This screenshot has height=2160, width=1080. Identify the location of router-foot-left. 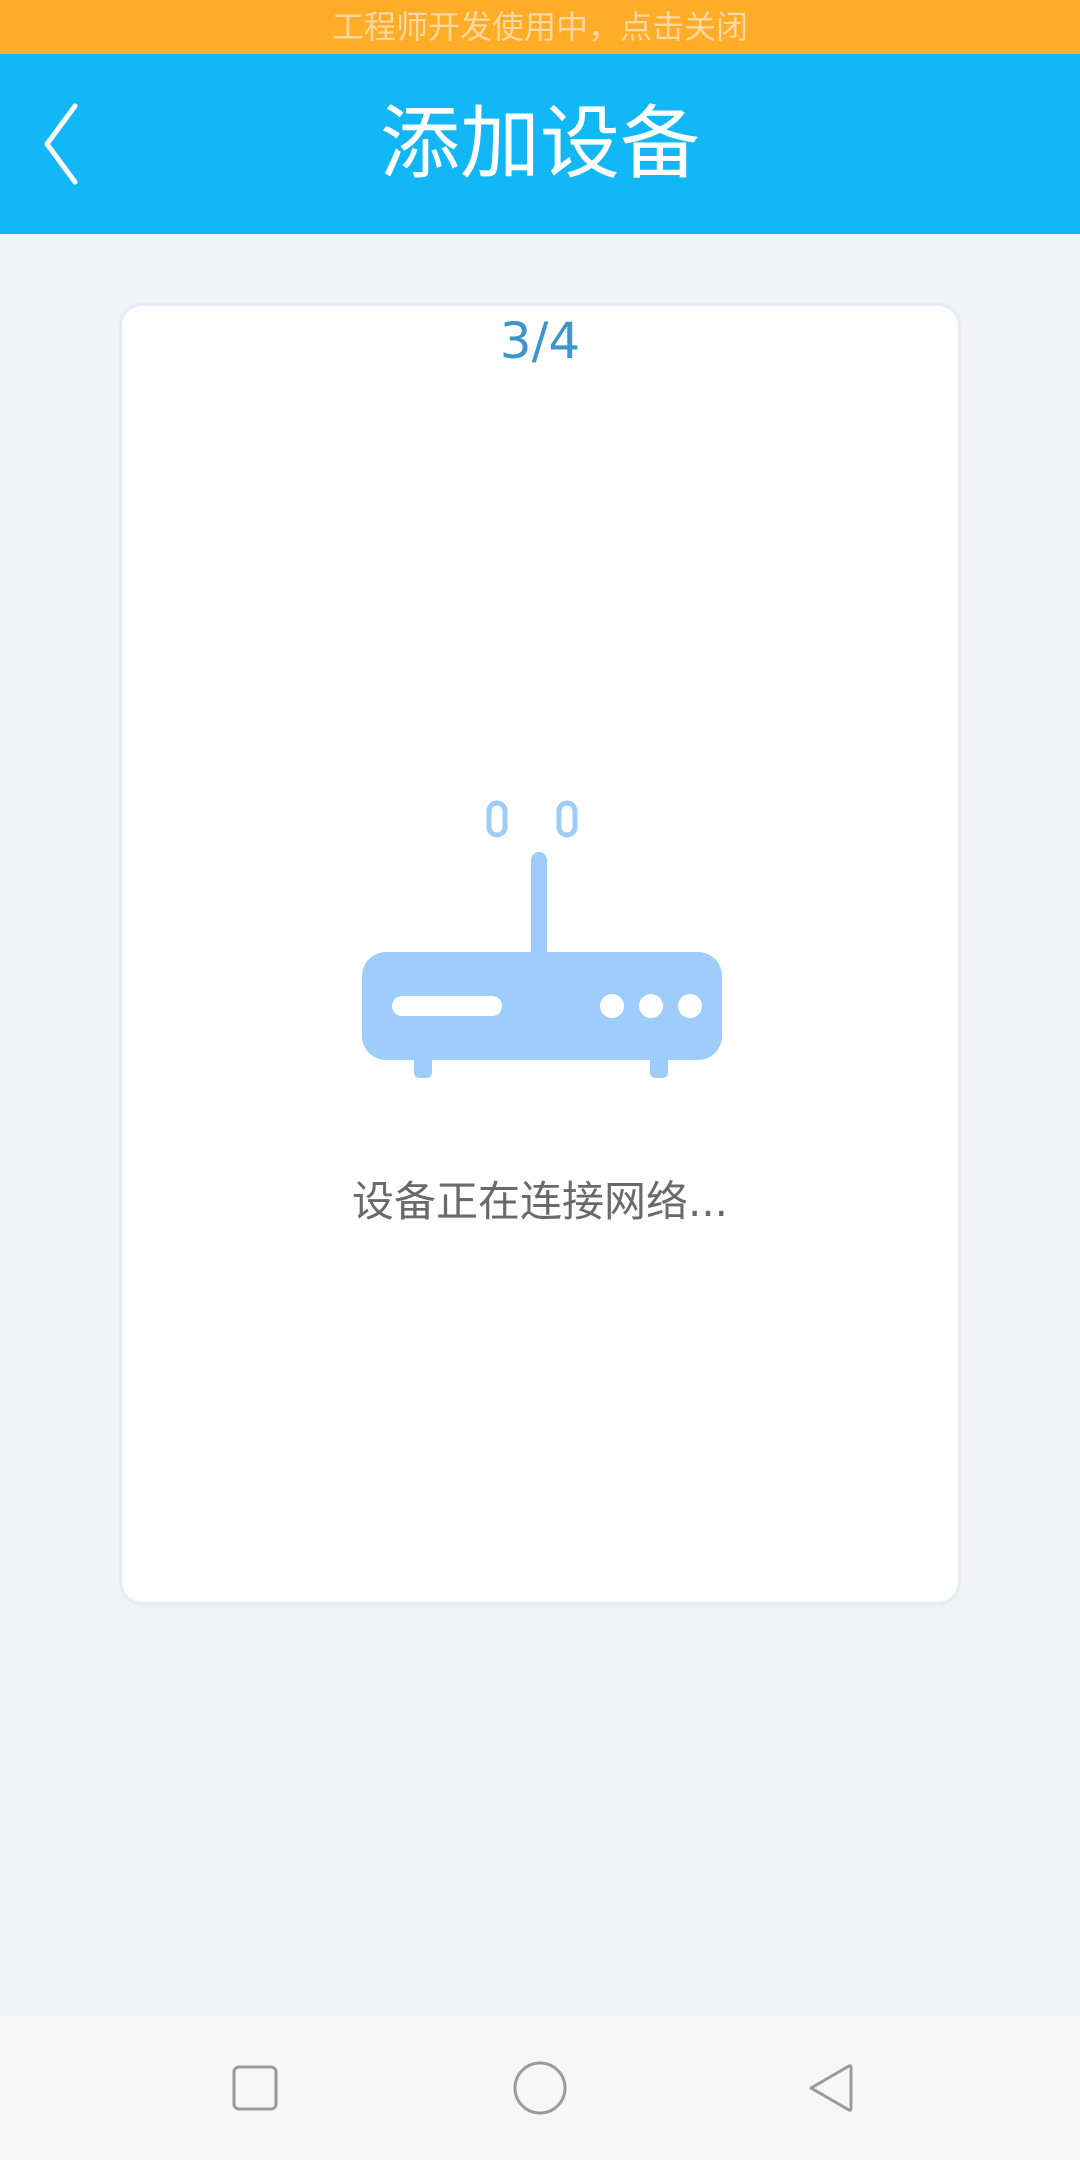
(423, 1066).